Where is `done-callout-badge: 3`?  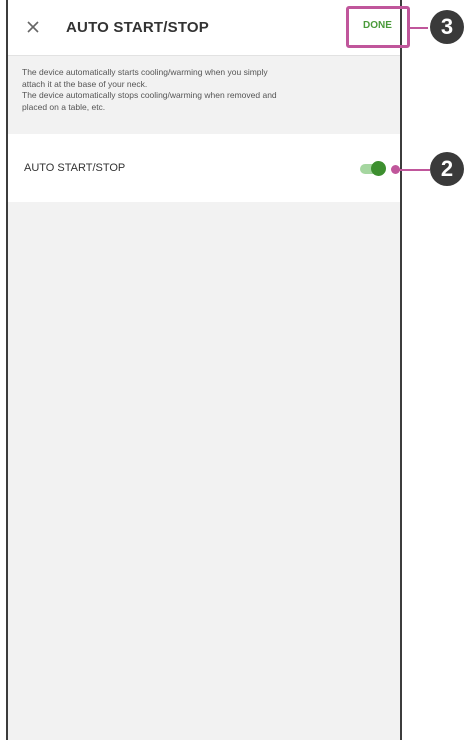 done-callout-badge: 3 is located at coordinates (447, 27).